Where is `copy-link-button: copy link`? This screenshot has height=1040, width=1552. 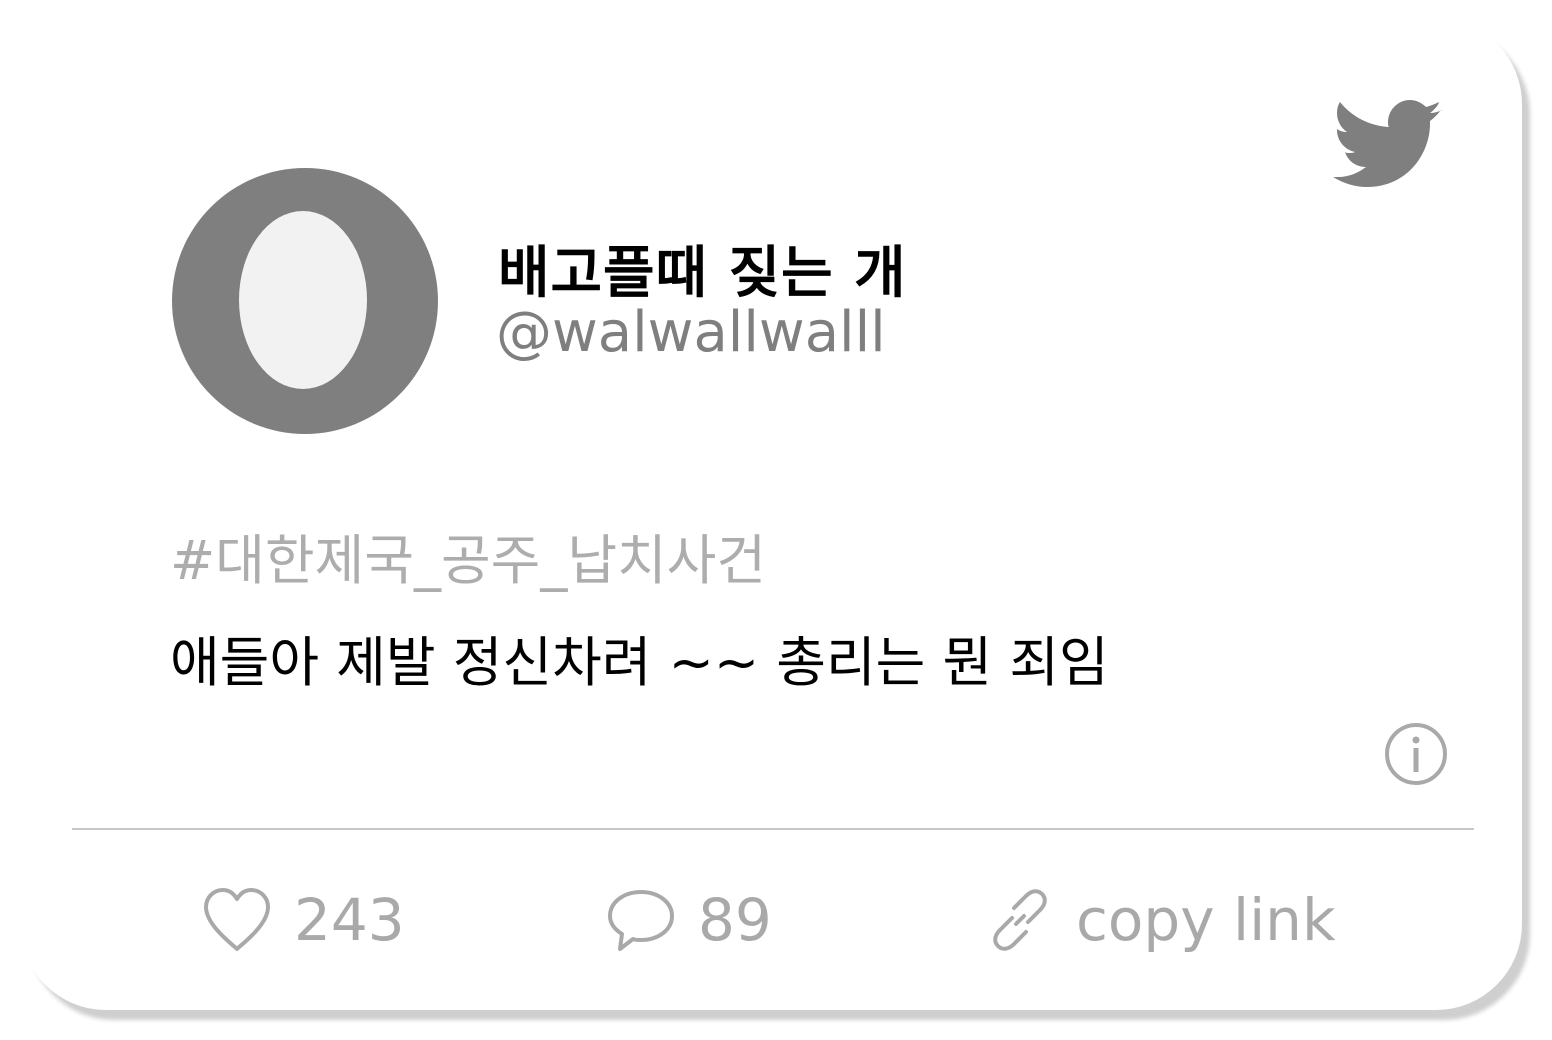 copy-link-button: copy link is located at coordinates (1161, 920).